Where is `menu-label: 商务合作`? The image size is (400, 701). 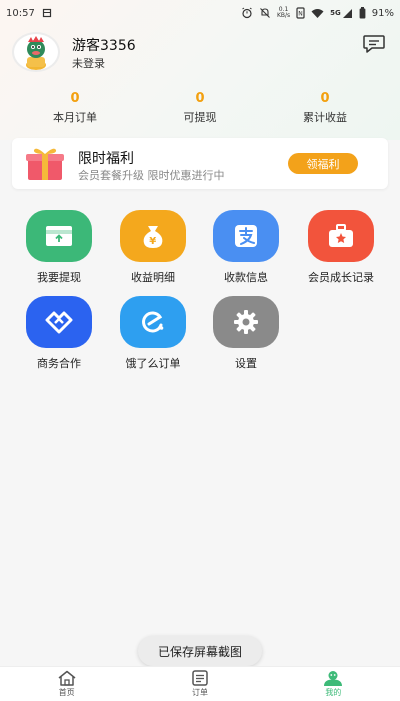 menu-label: 商务合作 is located at coordinates (59, 363).